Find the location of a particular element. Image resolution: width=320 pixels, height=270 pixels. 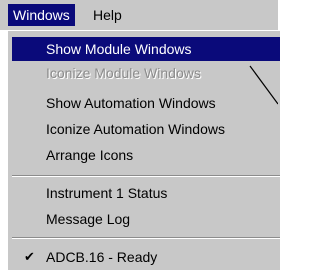

menu-item-arrange-icons: Arrange Icons is located at coordinates (146, 155).